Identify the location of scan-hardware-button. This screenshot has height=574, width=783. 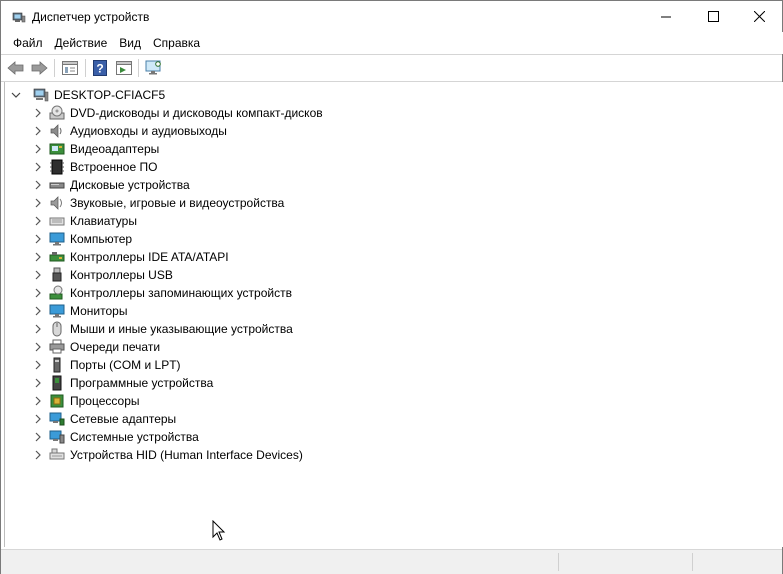
(154, 68).